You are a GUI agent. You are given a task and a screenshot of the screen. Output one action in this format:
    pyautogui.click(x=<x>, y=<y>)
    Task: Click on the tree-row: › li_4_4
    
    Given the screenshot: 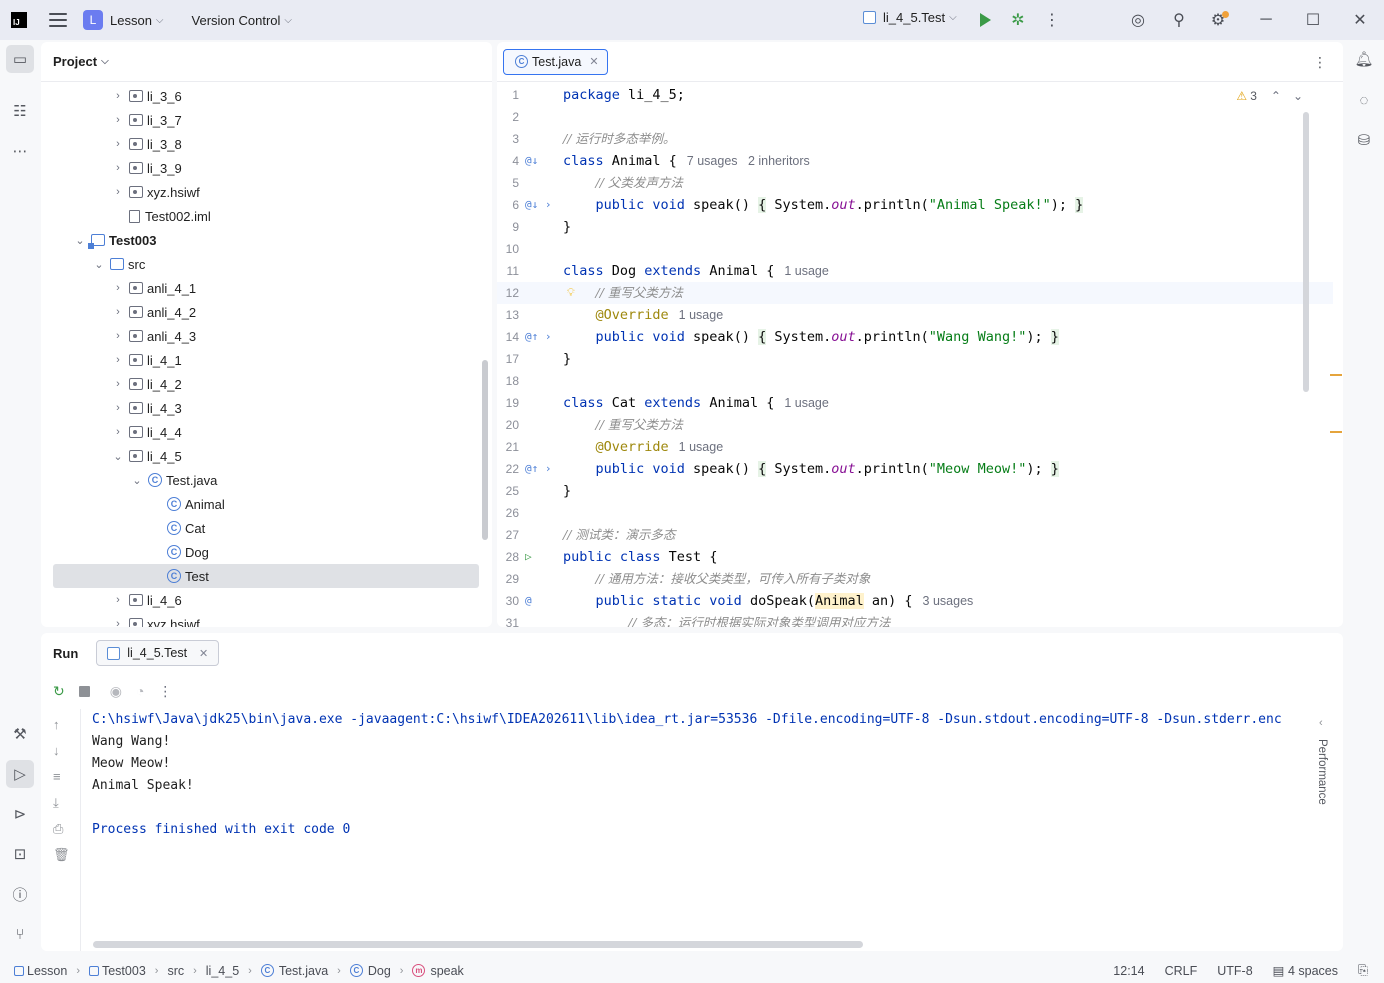 What is the action you would take?
    pyautogui.click(x=266, y=432)
    